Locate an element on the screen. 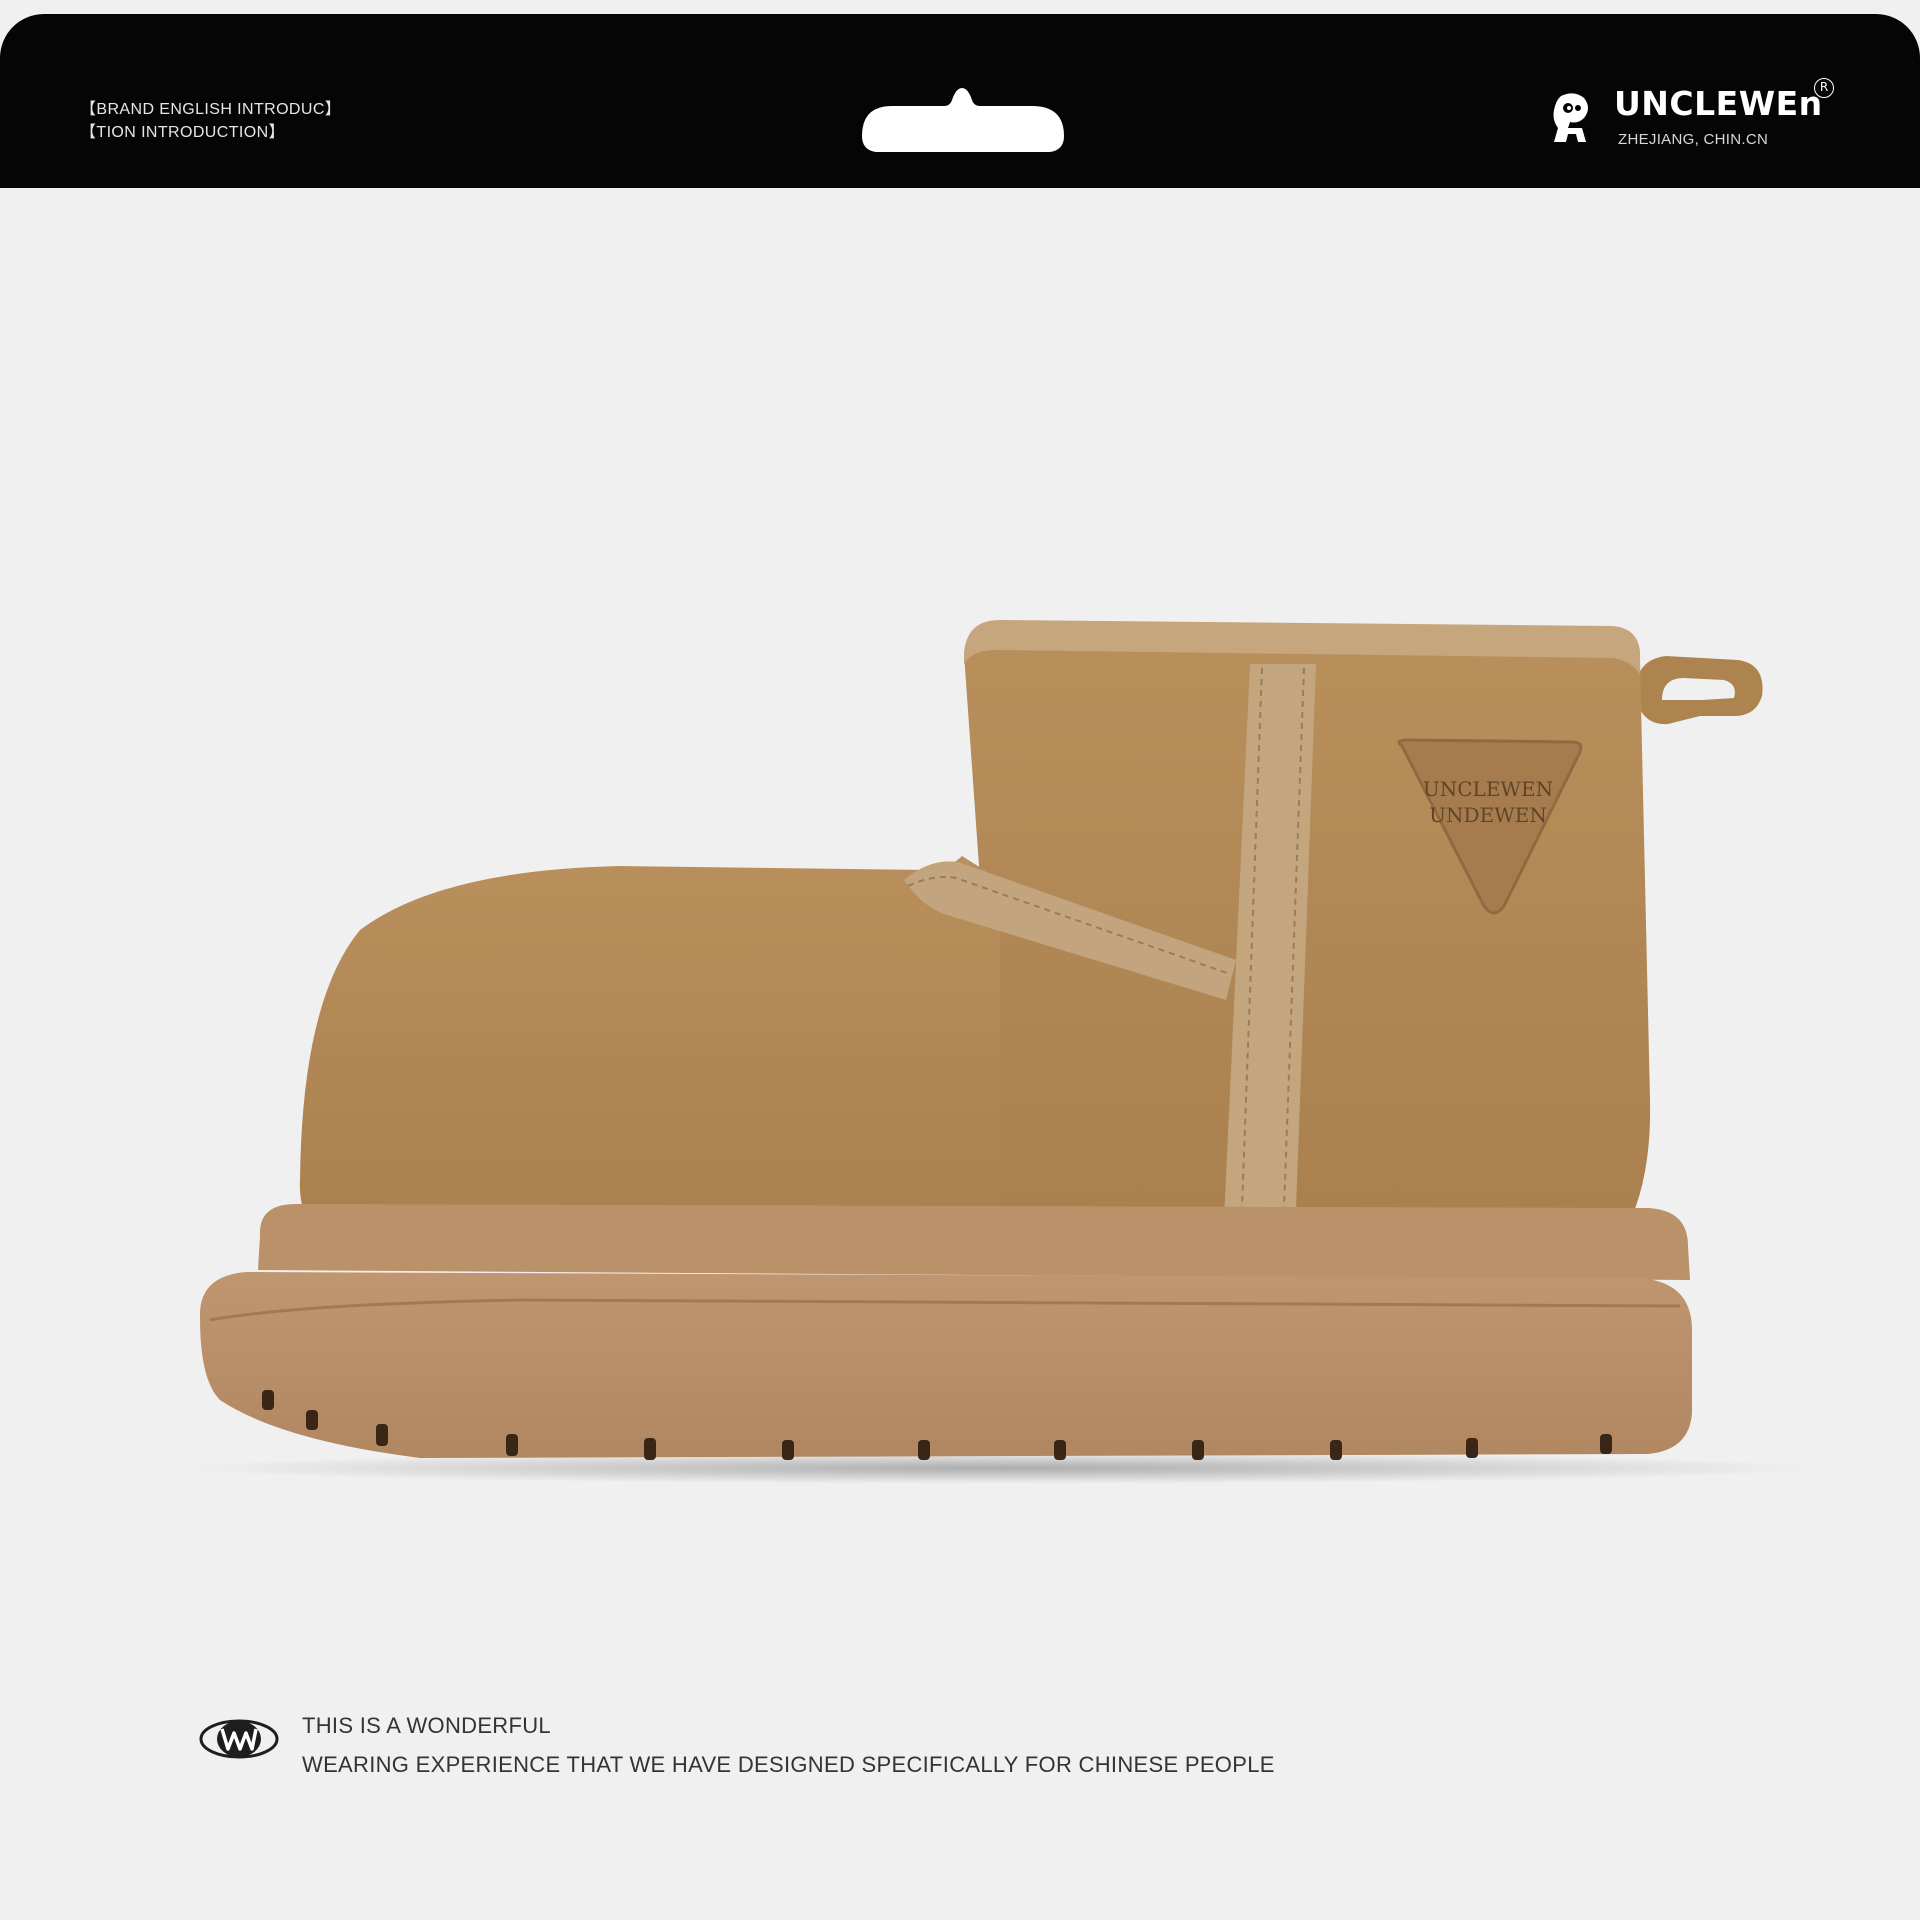 The height and width of the screenshot is (1920, 1920). brand-location: ZHEJIANG, CHIN.CN is located at coordinates (1693, 139).